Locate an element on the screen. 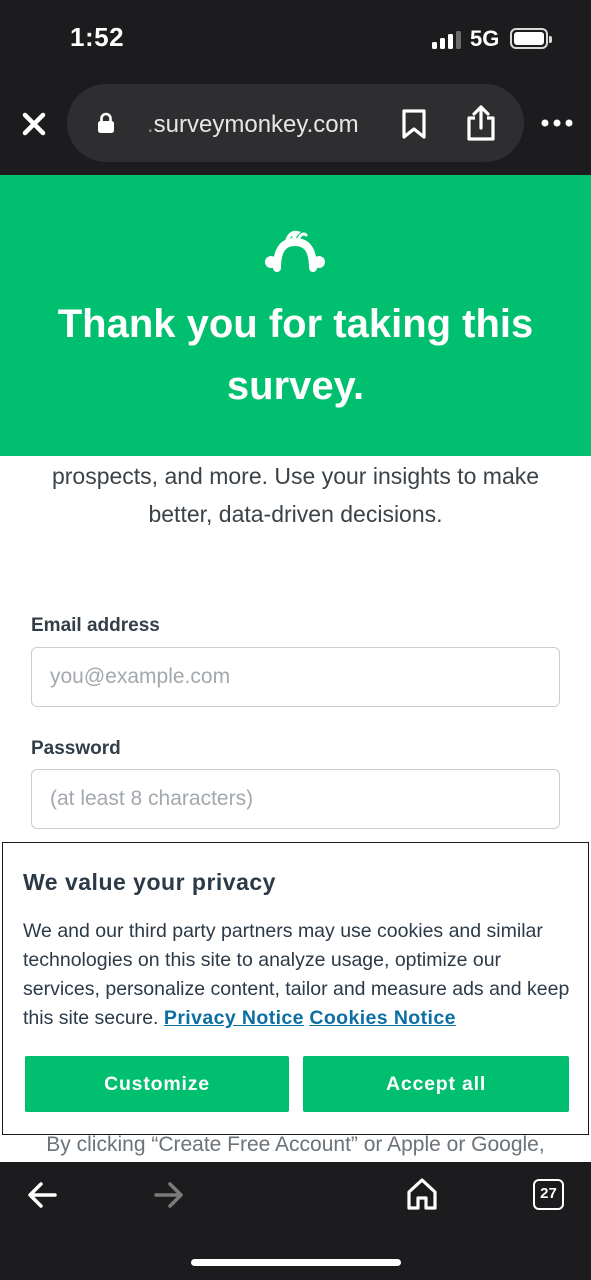  url-text: .surveymonkey.com is located at coordinates (253, 125).